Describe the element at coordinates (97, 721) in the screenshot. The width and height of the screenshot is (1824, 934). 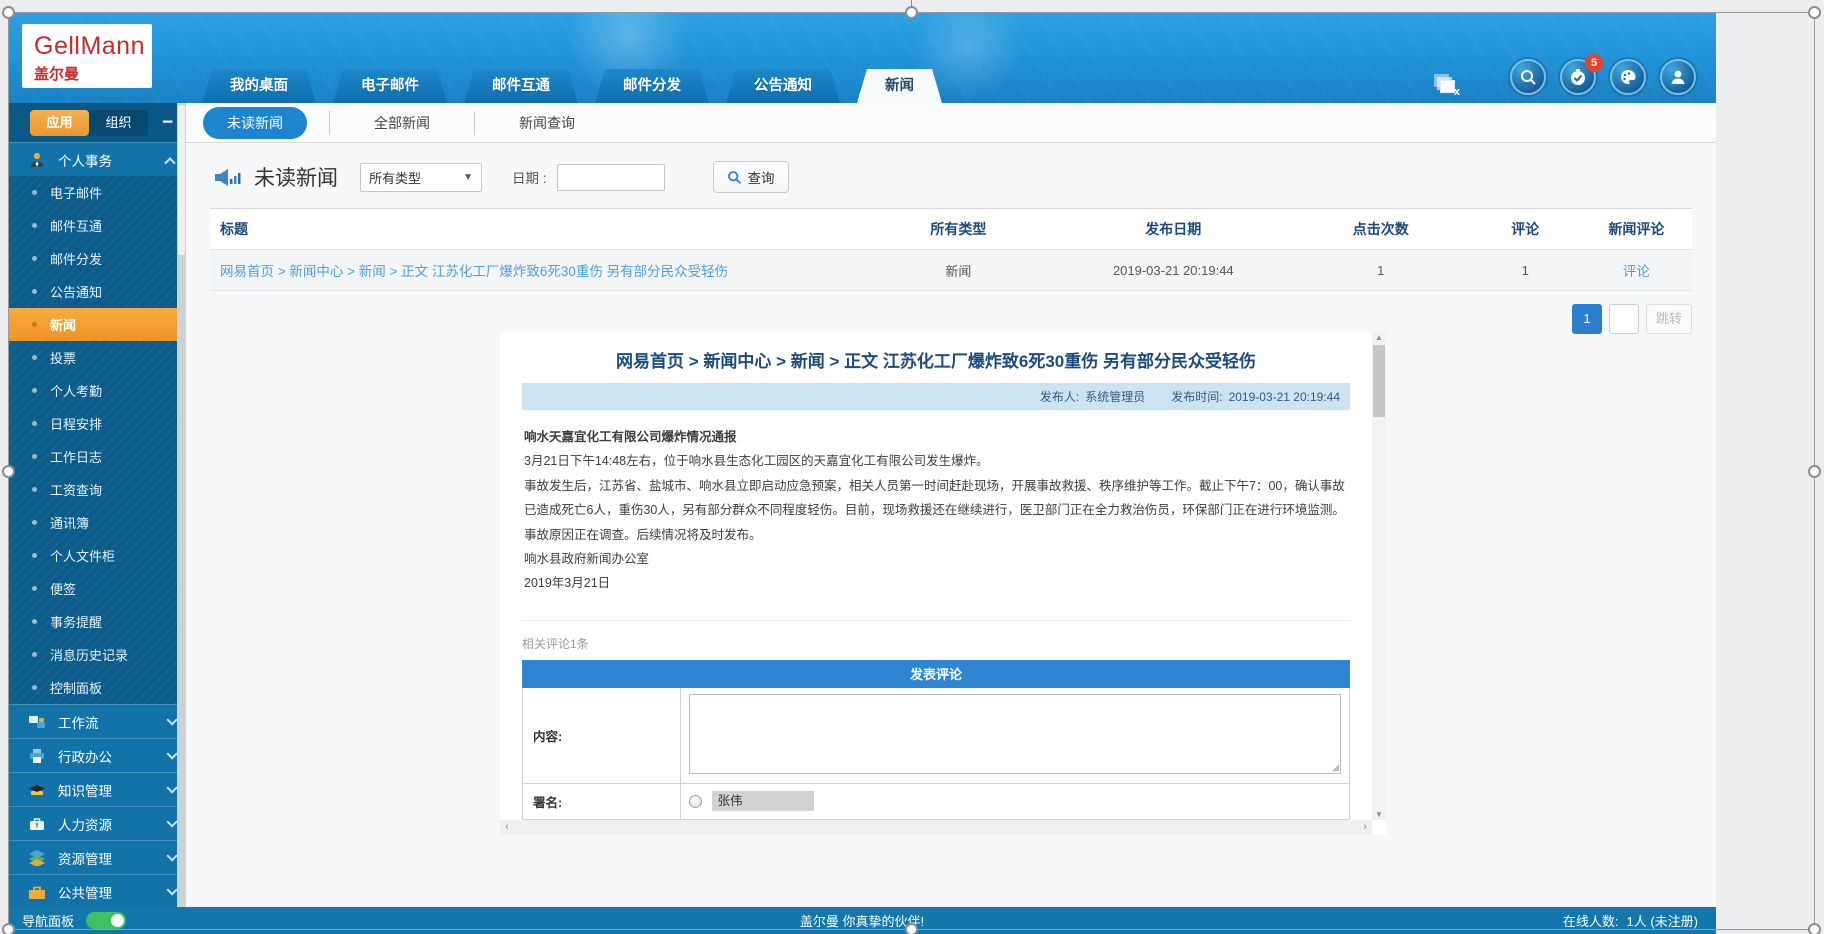
I see `sidebar-group-workflow: 工作流` at that location.